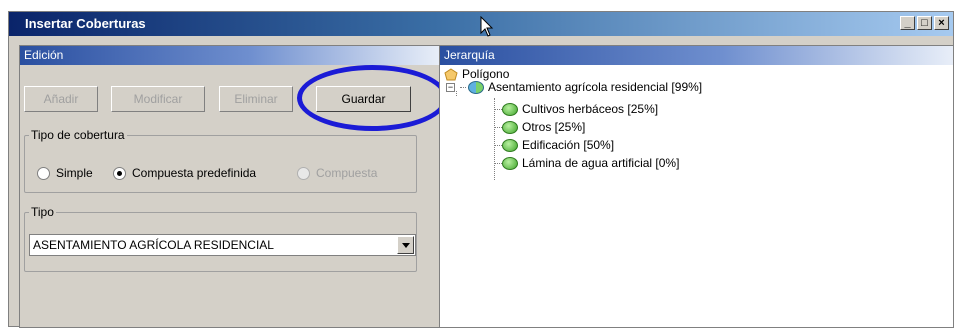  I want to click on jerarquia-header: Jerarquía, so click(696, 55).